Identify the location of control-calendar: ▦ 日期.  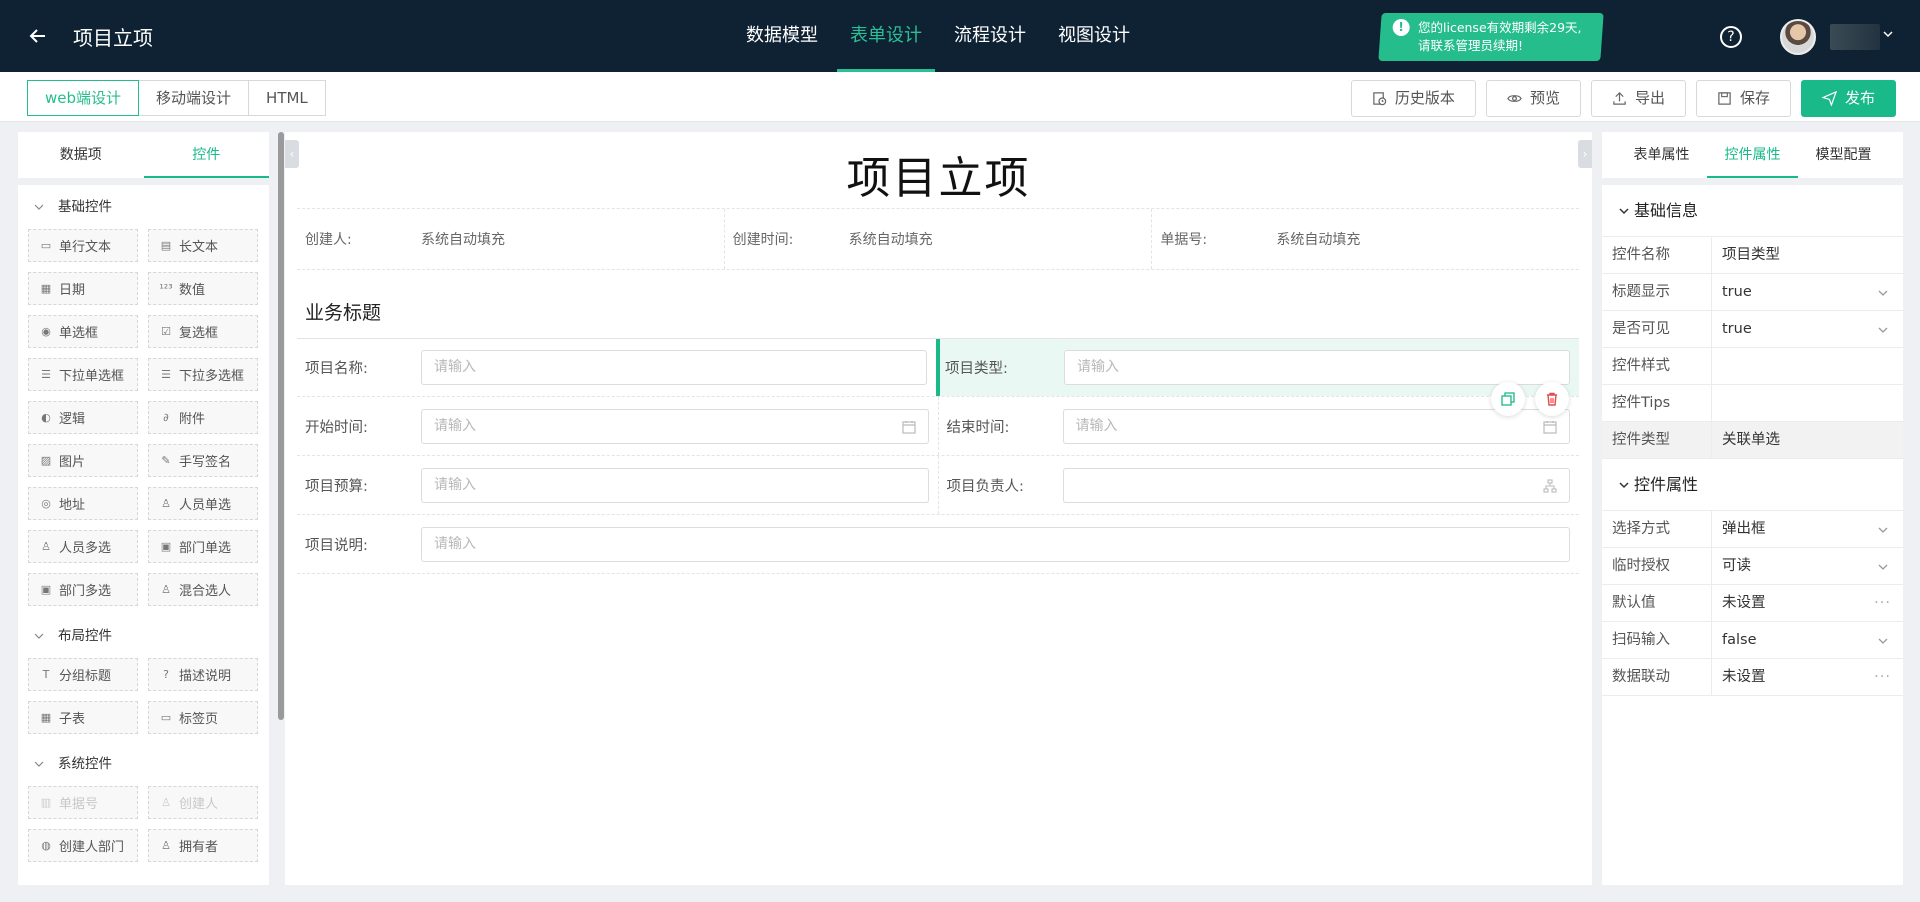
(83, 288).